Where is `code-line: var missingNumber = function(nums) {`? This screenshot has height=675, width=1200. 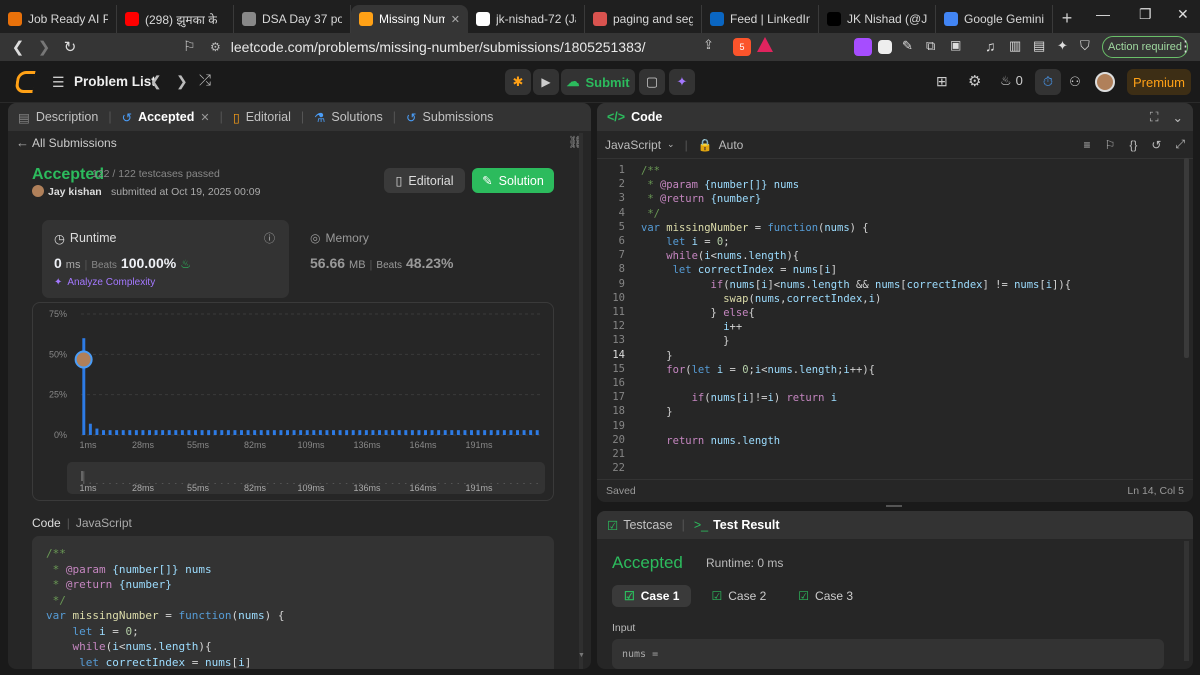 code-line: var missingNumber = function(nums) { is located at coordinates (755, 228).